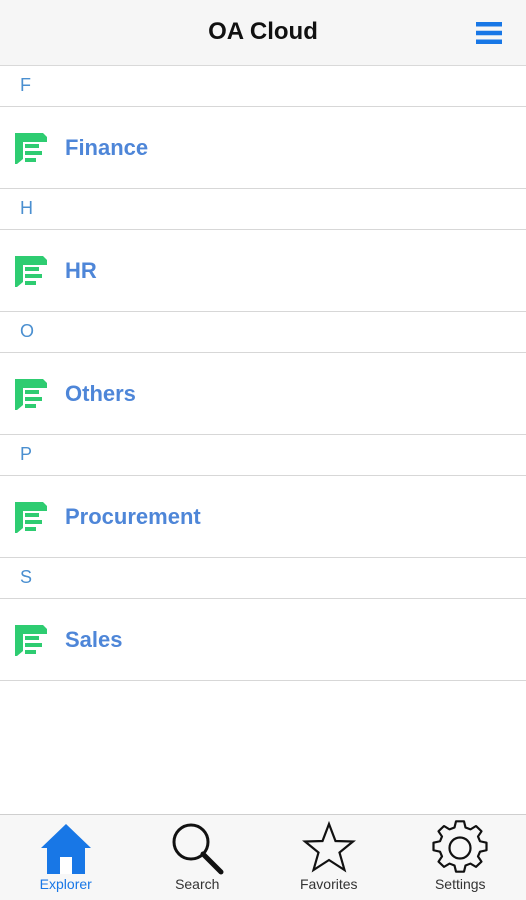  What do you see at coordinates (328, 846) in the screenshot?
I see `star-icon` at bounding box center [328, 846].